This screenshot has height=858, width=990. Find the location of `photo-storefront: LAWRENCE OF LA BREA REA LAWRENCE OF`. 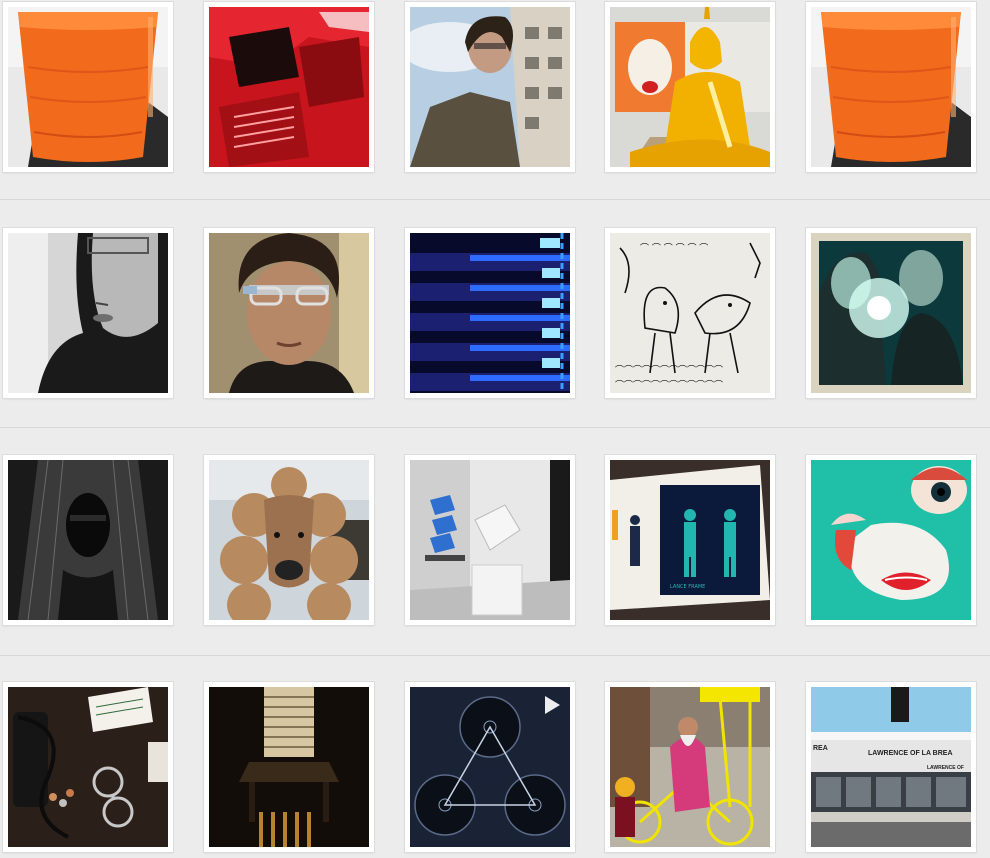

photo-storefront: LAWRENCE OF LA BREA REA LAWRENCE OF is located at coordinates (891, 767).